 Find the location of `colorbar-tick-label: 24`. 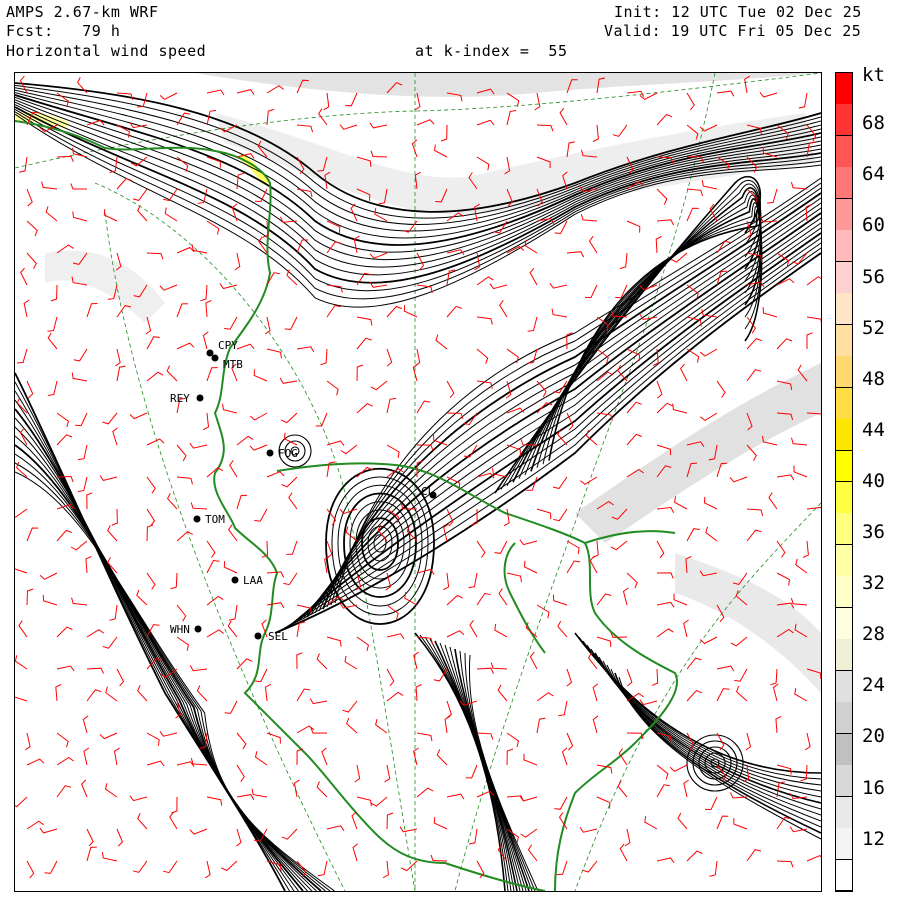

colorbar-tick-label: 24 is located at coordinates (873, 685).